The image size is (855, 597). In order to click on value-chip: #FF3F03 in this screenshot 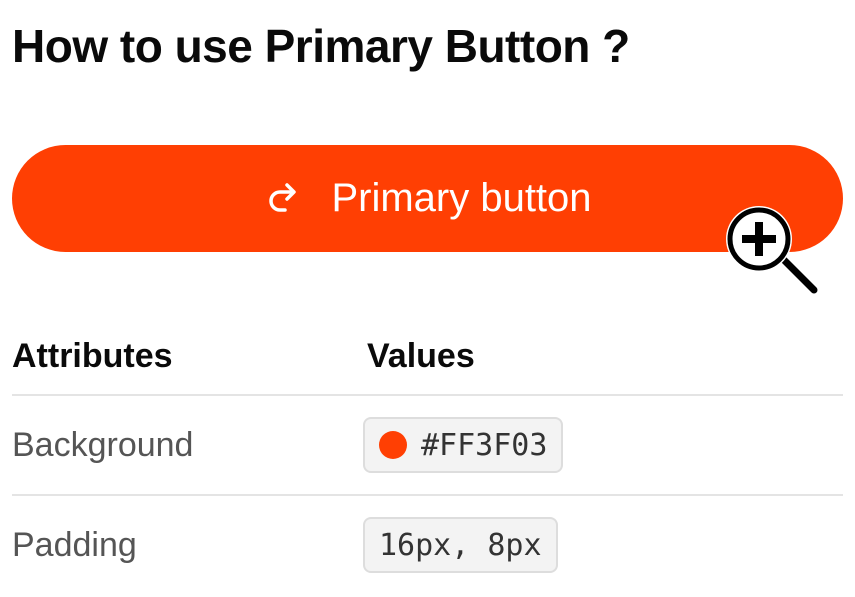, I will do `click(463, 445)`.